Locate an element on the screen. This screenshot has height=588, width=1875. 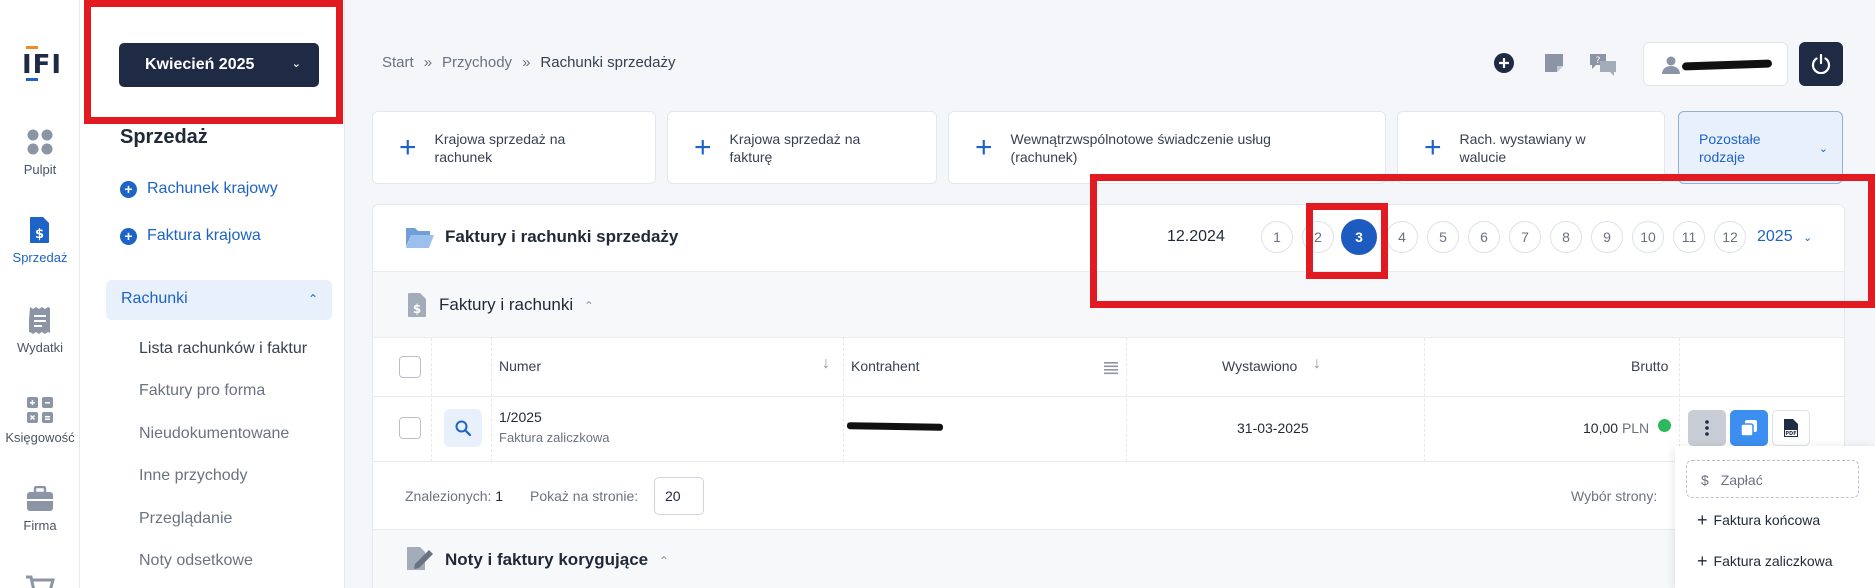
sidebar-subitem-przegladanie: Przeglądanie is located at coordinates (185, 519).